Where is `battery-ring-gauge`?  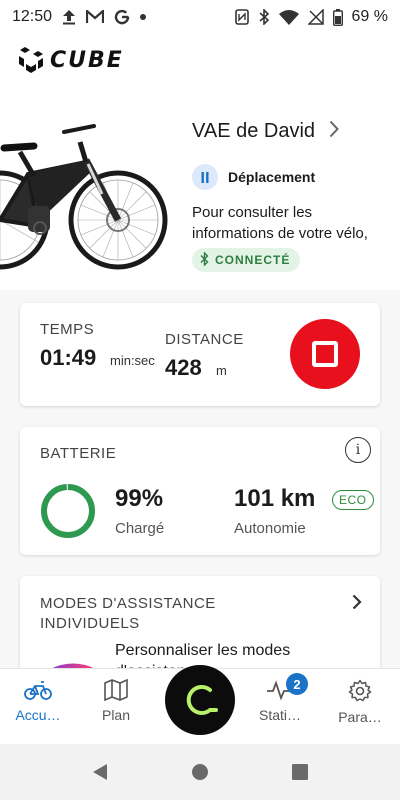
battery-ring-gauge is located at coordinates (68, 511).